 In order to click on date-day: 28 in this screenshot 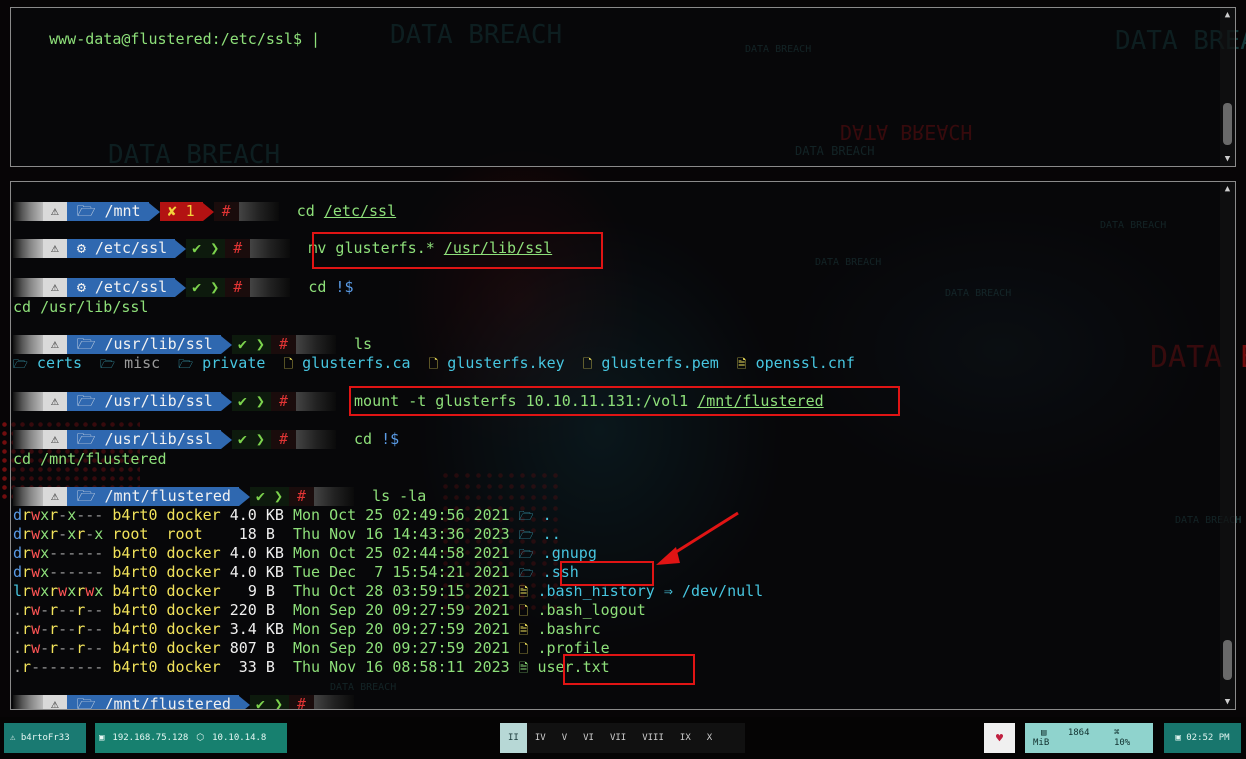, I will do `click(374, 591)`.